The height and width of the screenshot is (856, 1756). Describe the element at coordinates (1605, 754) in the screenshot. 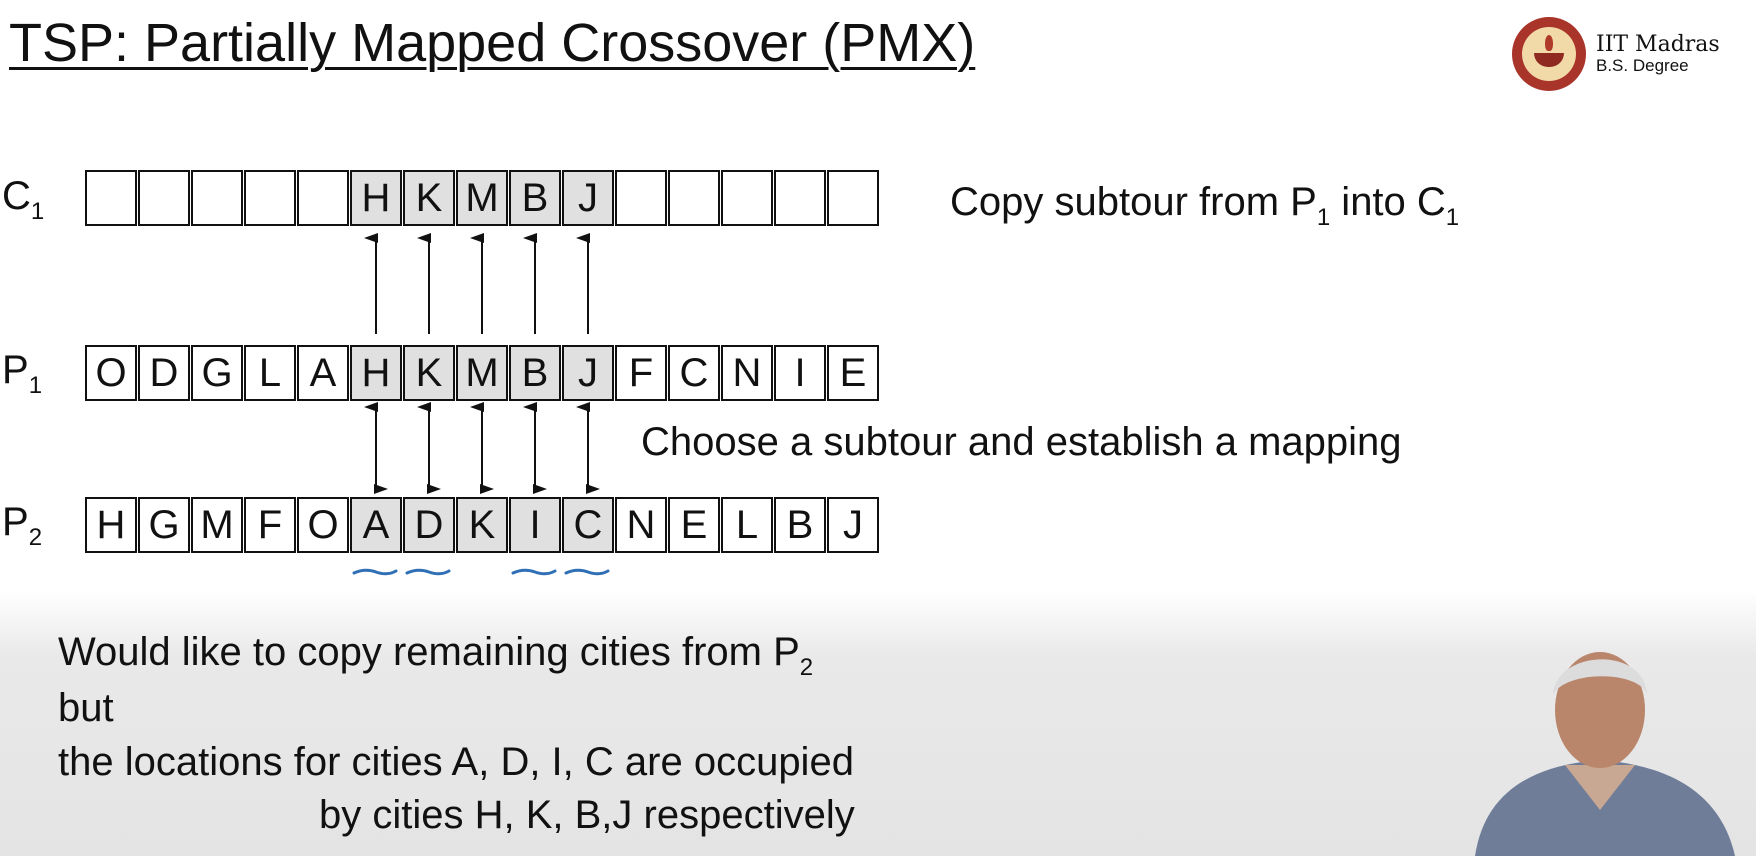

I see `presenter-video` at that location.